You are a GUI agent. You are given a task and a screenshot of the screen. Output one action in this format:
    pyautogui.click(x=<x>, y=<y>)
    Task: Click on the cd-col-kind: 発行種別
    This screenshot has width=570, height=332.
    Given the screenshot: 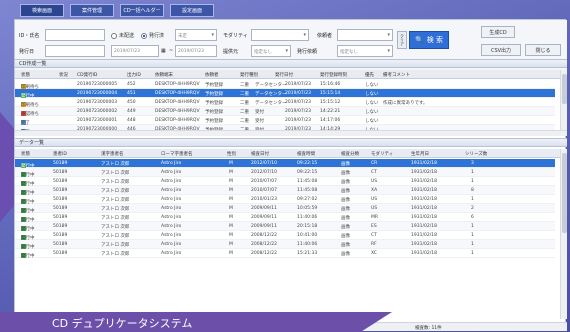 What is the action you would take?
    pyautogui.click(x=249, y=75)
    